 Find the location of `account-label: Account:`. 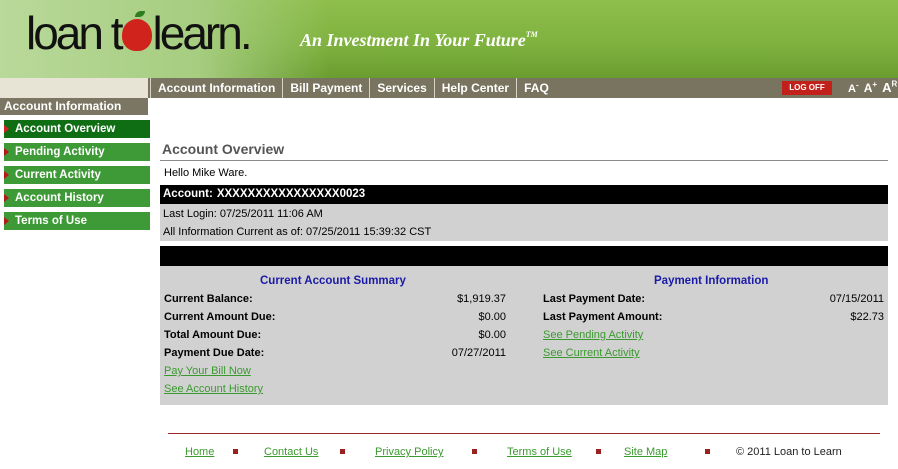

account-label: Account: is located at coordinates (188, 194).